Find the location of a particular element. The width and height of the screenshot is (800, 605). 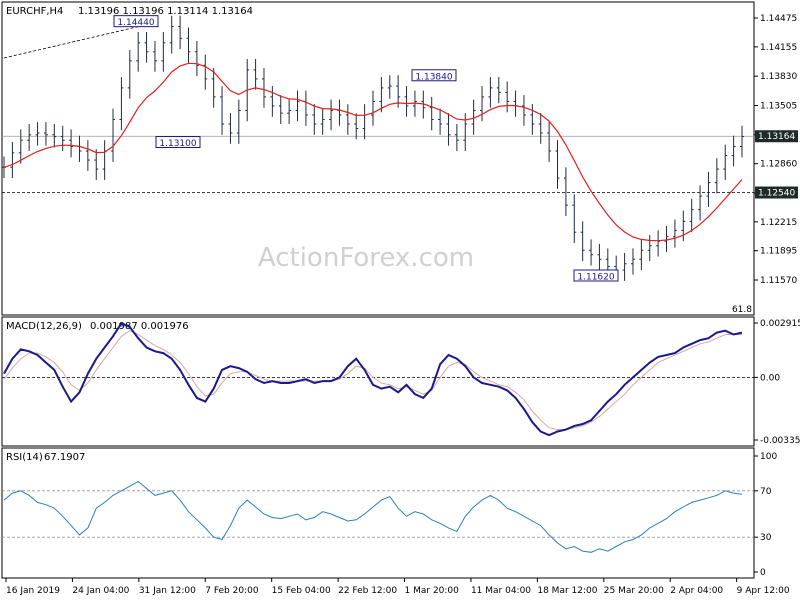

price-tick-label: 1.12860 is located at coordinates (778, 165).